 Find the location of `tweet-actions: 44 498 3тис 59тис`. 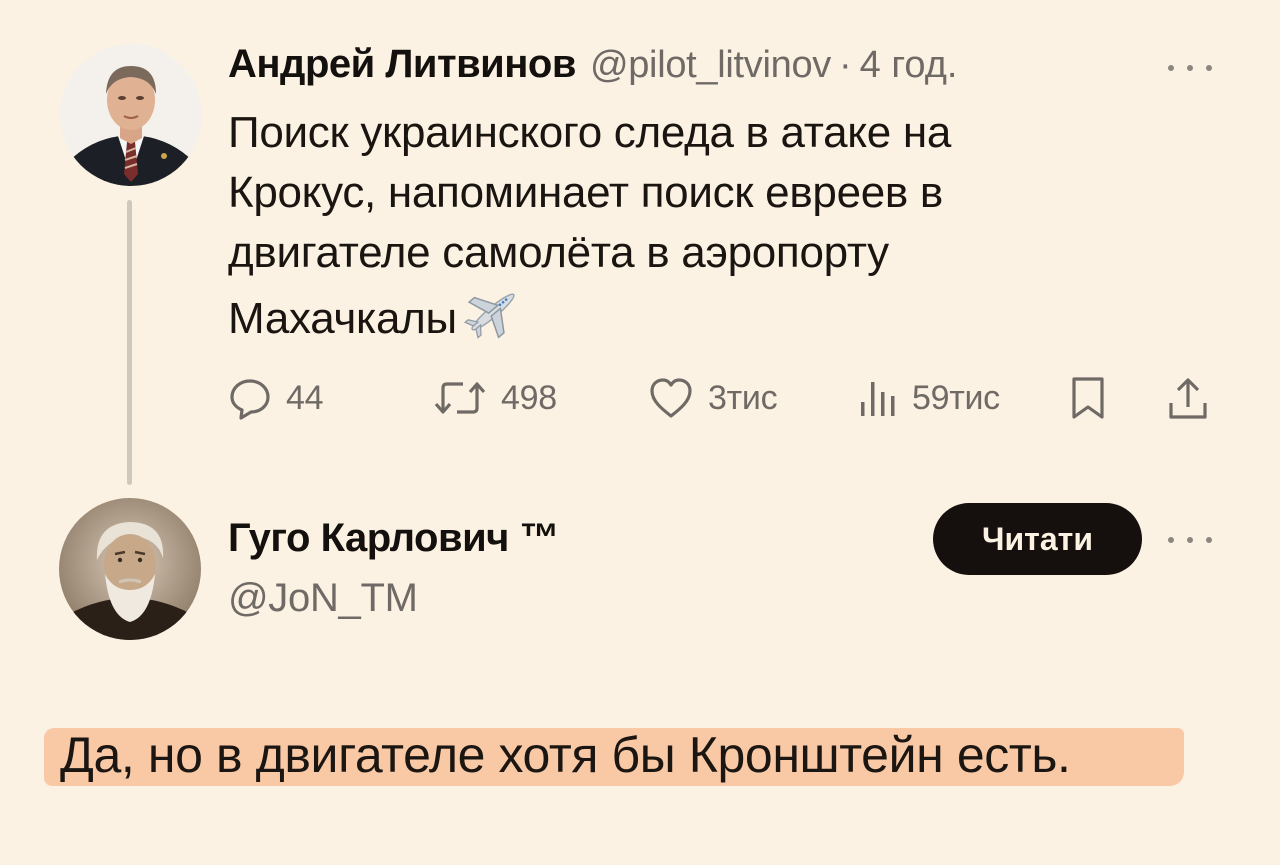

tweet-actions: 44 498 3тис 59тис is located at coordinates (723, 398).